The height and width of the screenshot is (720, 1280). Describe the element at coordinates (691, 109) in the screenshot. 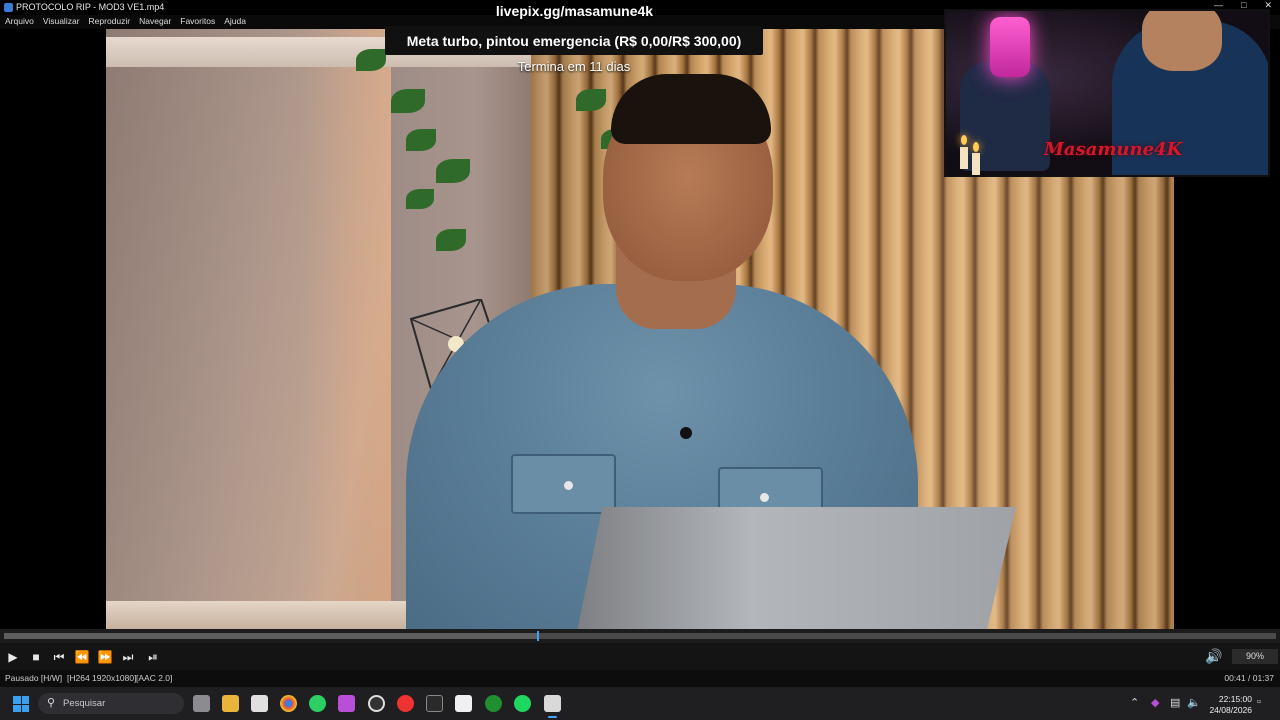

I see `presenter-hair` at that location.